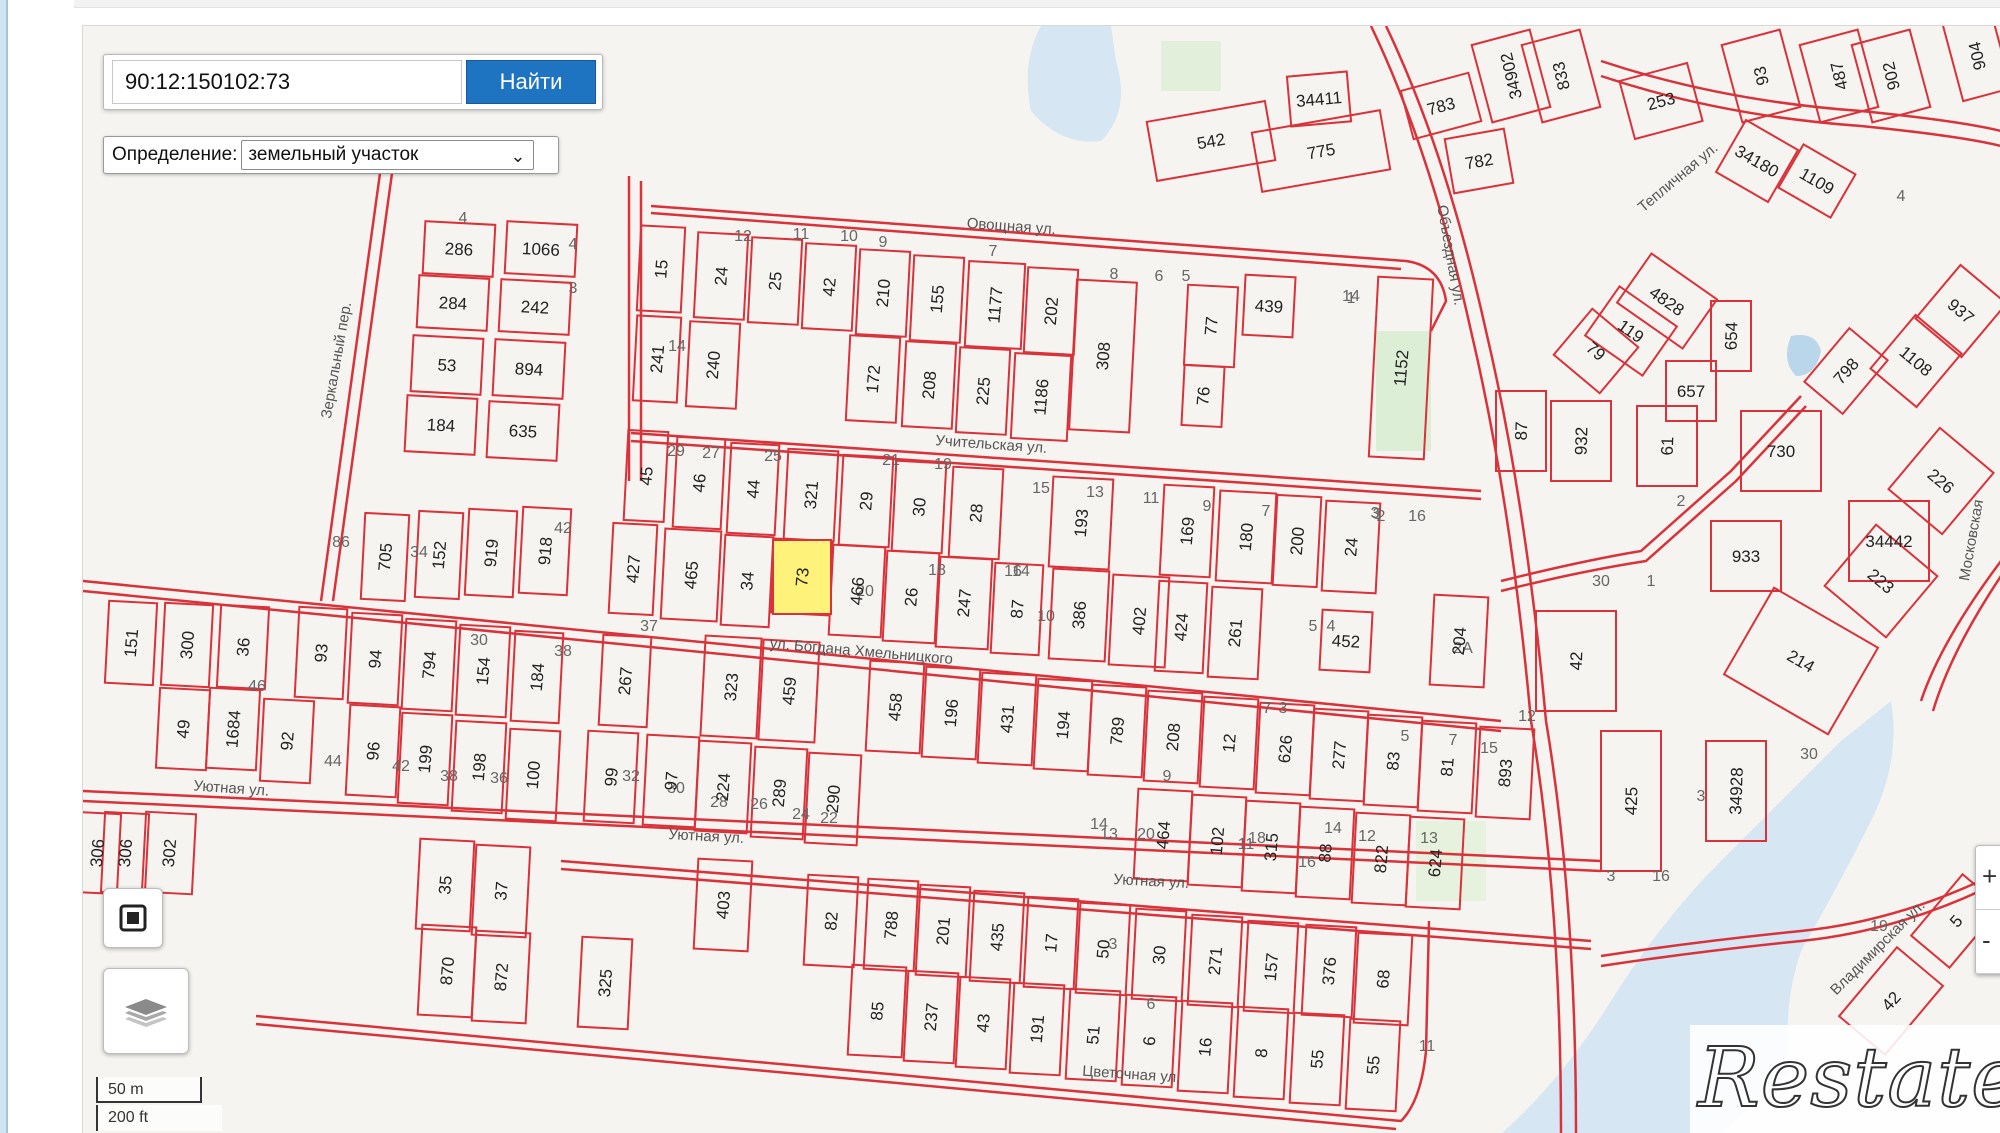 This screenshot has height=1133, width=2000. I want to click on parcel-label: 194, so click(1063, 725).